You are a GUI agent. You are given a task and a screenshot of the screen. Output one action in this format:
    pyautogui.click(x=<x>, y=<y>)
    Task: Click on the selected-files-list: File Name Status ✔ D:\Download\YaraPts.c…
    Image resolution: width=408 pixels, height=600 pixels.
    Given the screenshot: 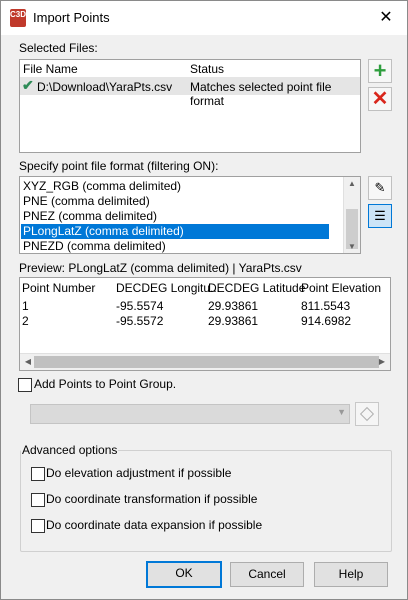 What is the action you would take?
    pyautogui.click(x=190, y=106)
    